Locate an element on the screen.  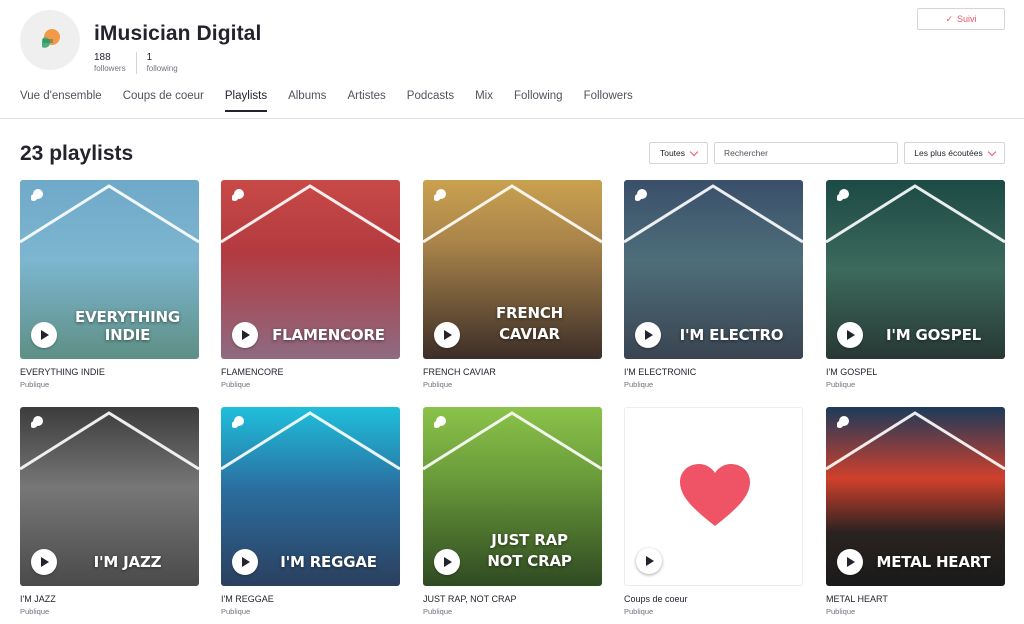
playlist-cover: METAL HEART is located at coordinates (915, 496).